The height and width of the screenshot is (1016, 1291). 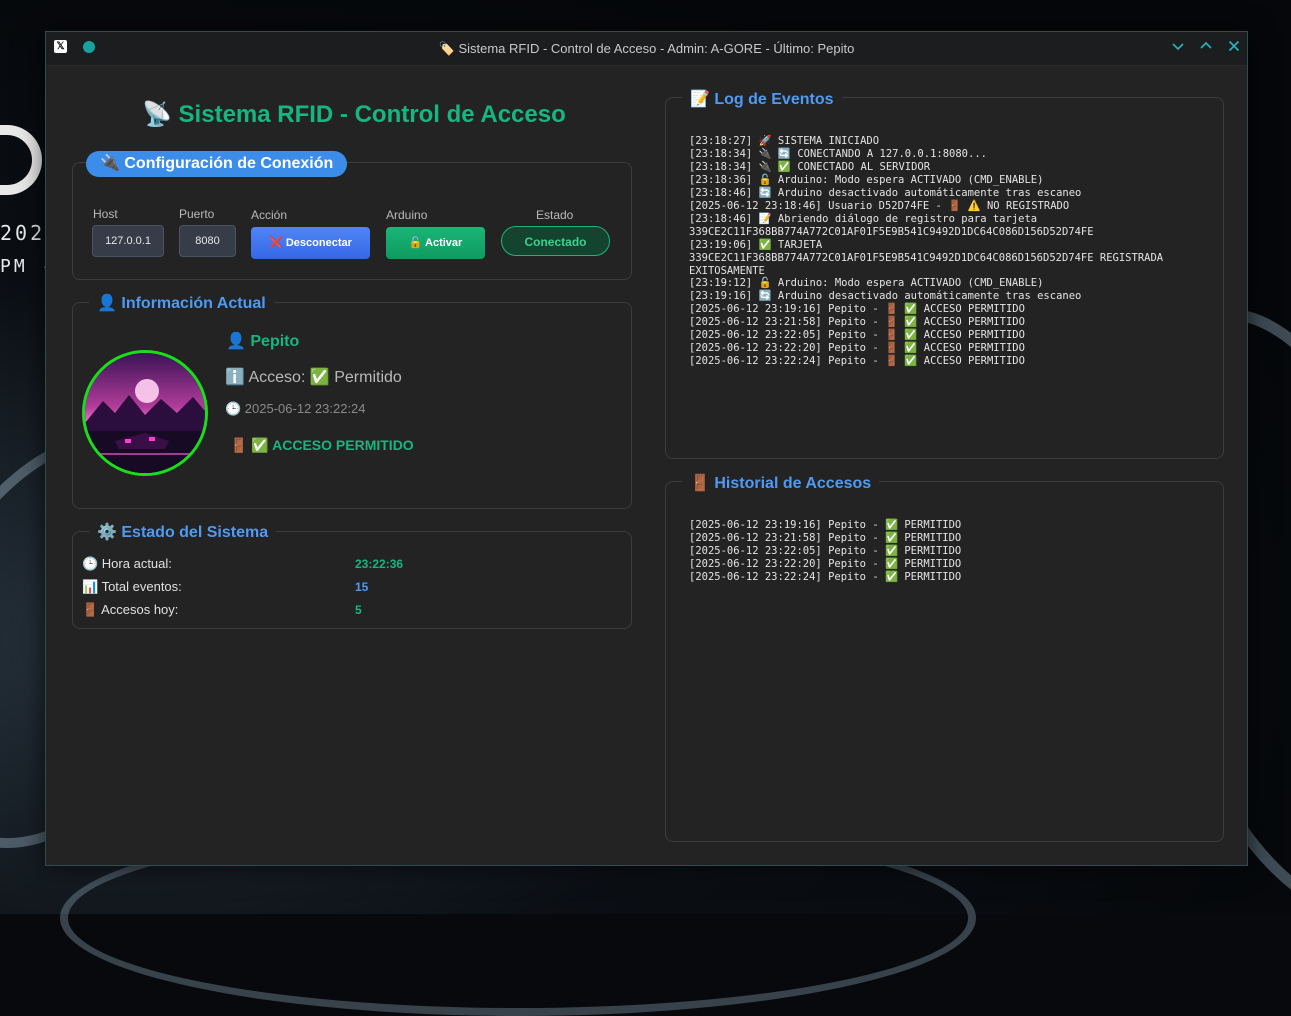 I want to click on total-events-value: 15, so click(x=362, y=587).